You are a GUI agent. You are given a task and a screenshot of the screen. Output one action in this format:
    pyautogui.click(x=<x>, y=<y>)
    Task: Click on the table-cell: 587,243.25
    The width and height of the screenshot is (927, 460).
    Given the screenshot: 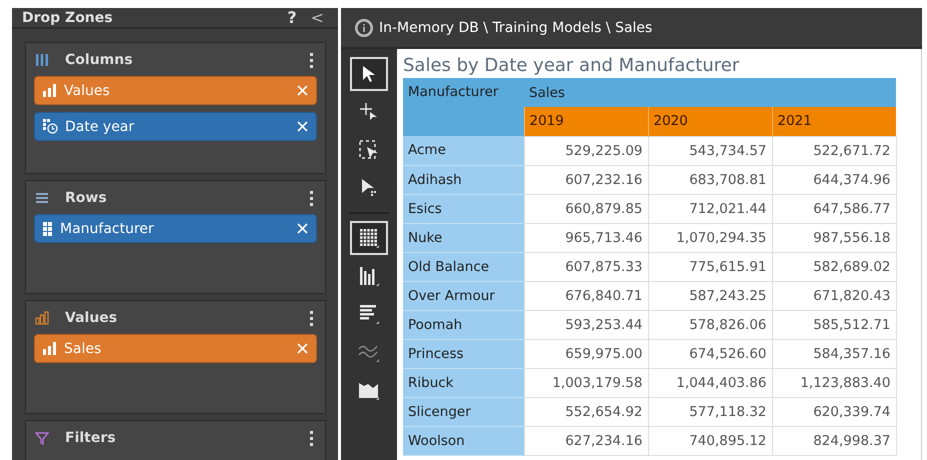 What is the action you would take?
    pyautogui.click(x=710, y=295)
    